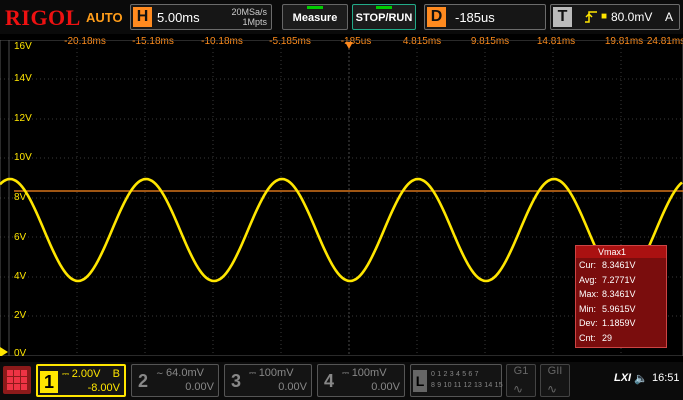 This screenshot has width=683, height=400. Describe the element at coordinates (178, 17) in the screenshot. I see `timebase-value: 5.00ms` at that location.